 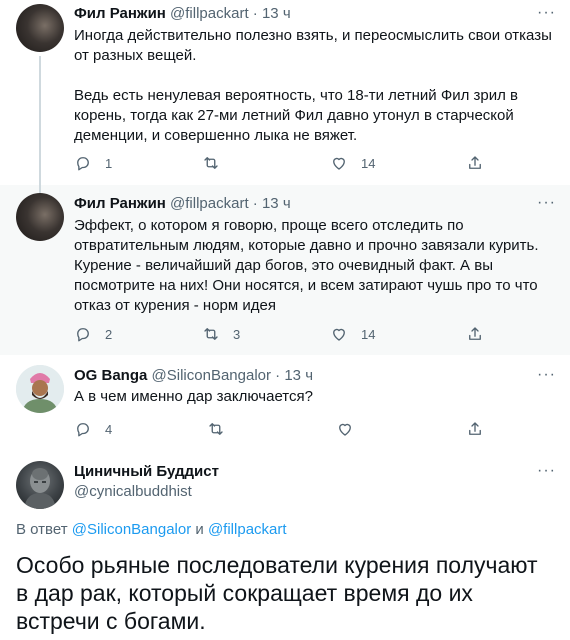 What do you see at coordinates (284, 163) in the screenshot?
I see `tweet-actions: 1 14` at bounding box center [284, 163].